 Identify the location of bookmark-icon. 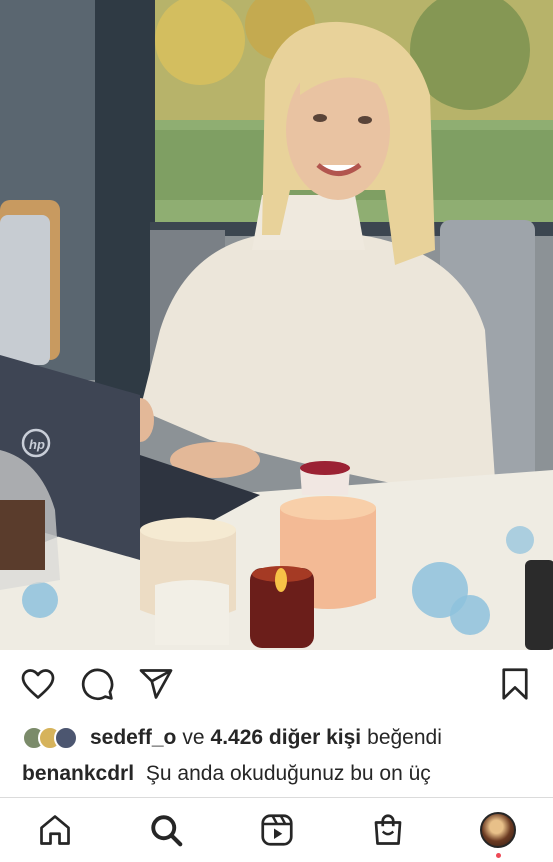
(515, 684).